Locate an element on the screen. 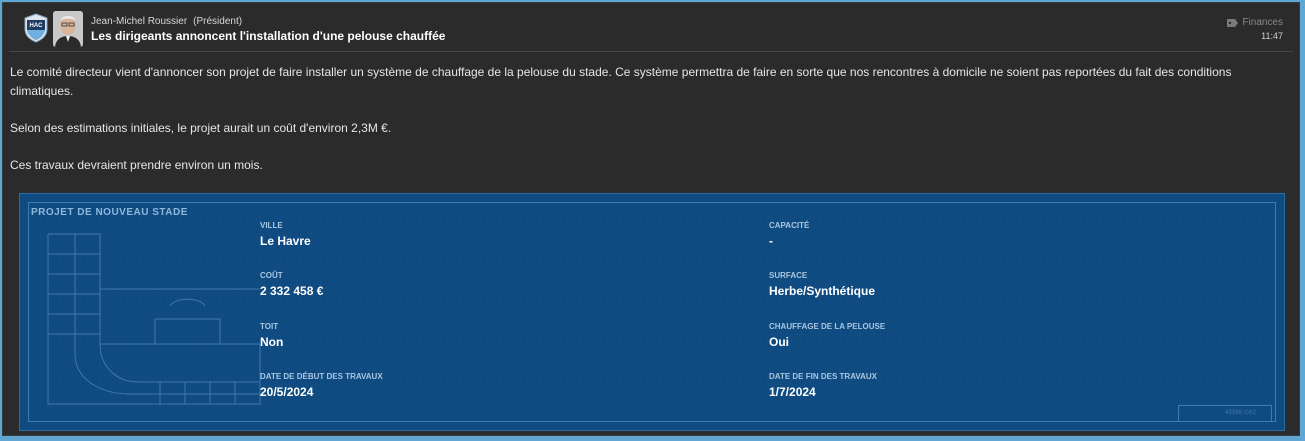 The height and width of the screenshot is (441, 1305). label-surface: SURFACE is located at coordinates (788, 275).